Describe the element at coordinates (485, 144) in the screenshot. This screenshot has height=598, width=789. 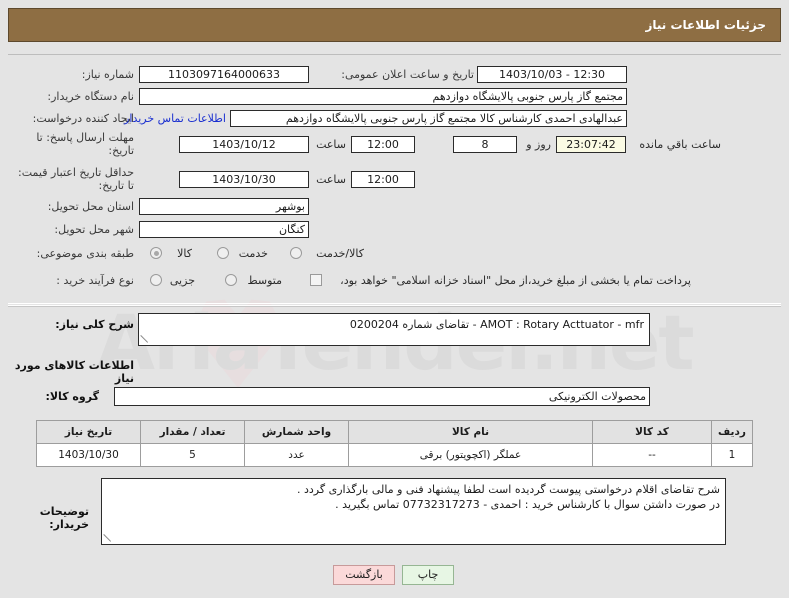
I see `days-remaining: 8` at that location.